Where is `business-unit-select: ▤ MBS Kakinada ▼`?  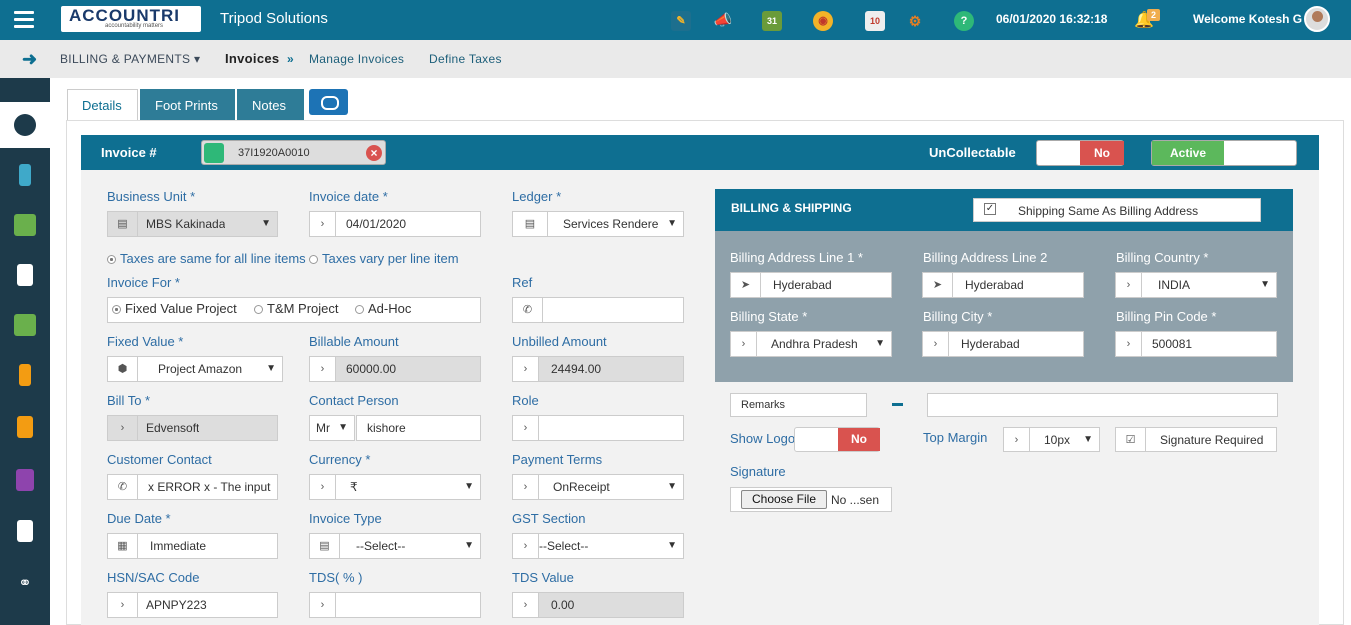
business-unit-select: ▤ MBS Kakinada ▼ is located at coordinates (192, 224).